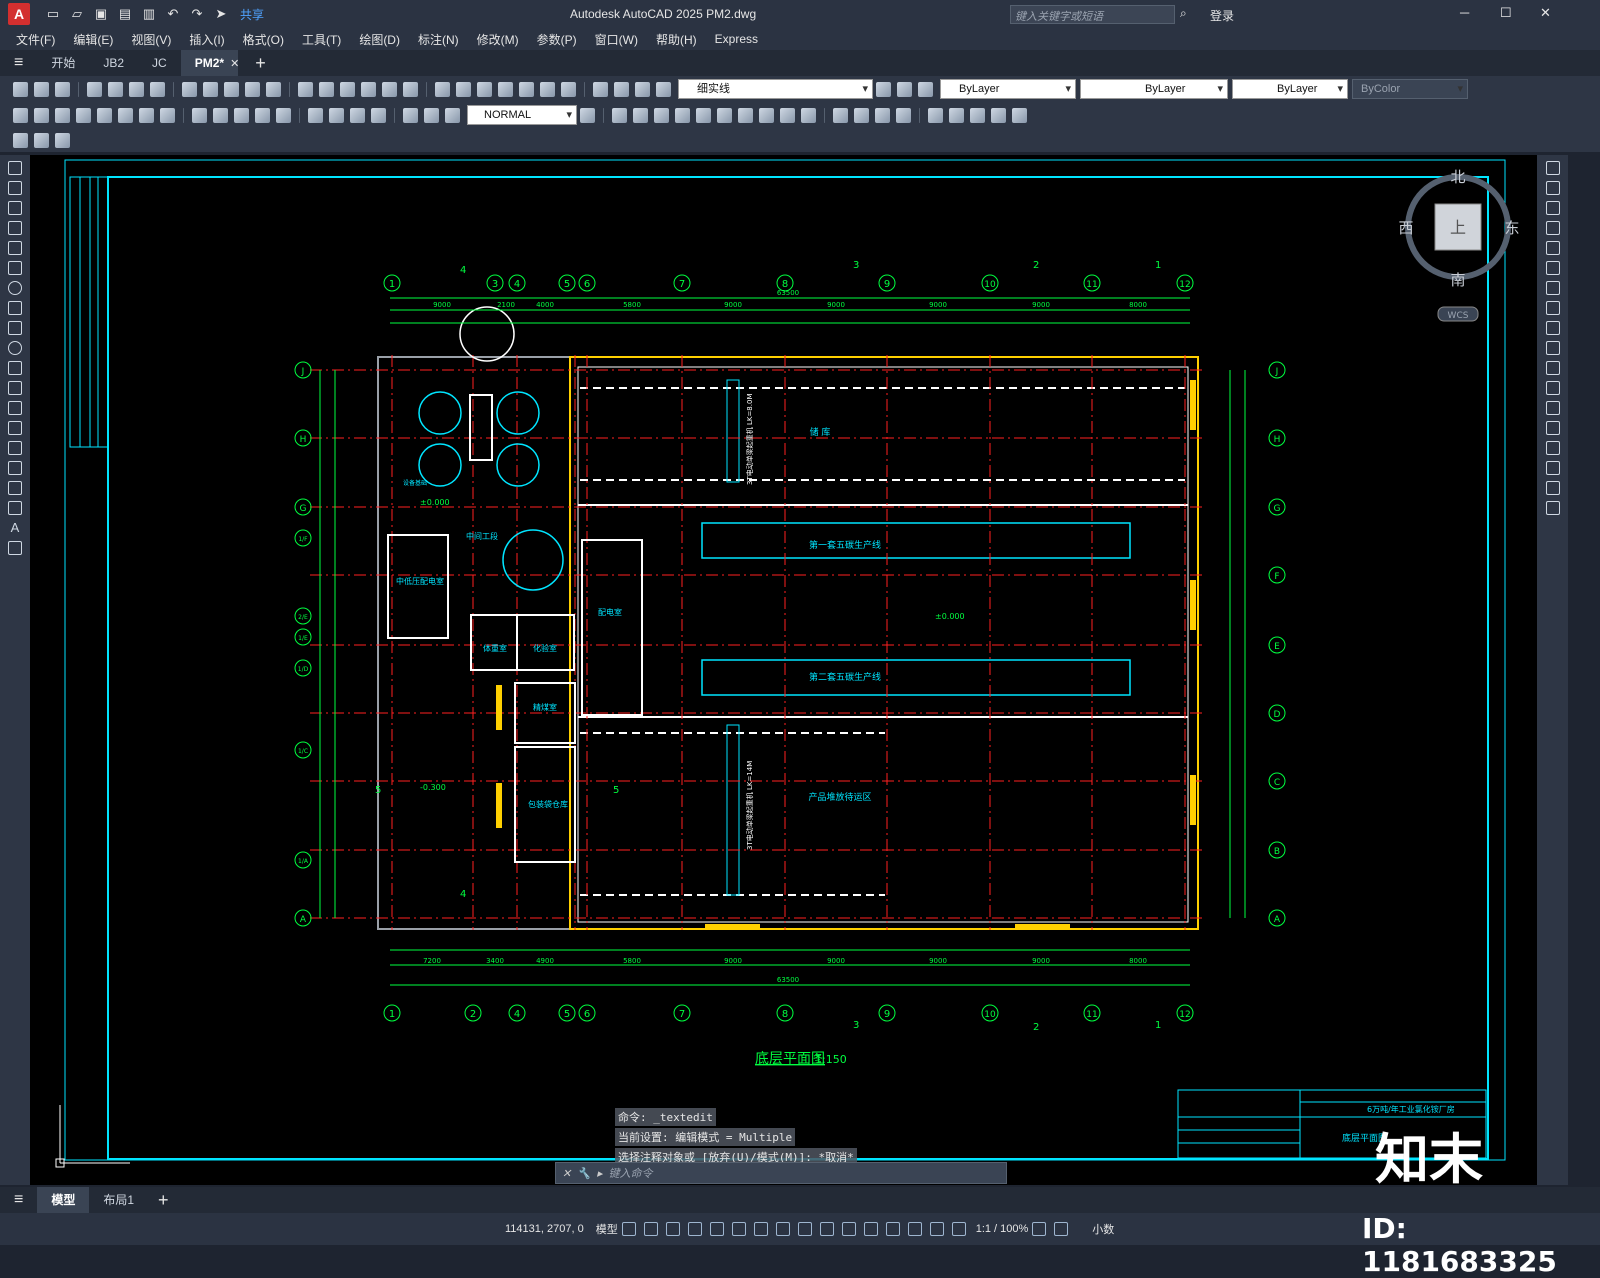 The width and height of the screenshot is (1600, 1278). Describe the element at coordinates (221, 14) in the screenshot. I see `share-icon: ➤` at that location.